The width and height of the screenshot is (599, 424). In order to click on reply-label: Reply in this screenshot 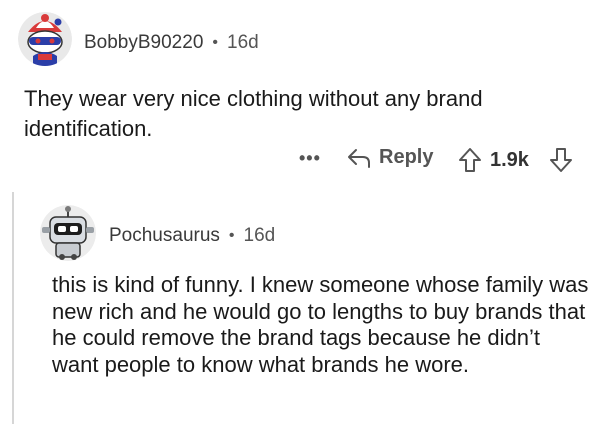, I will do `click(406, 157)`.